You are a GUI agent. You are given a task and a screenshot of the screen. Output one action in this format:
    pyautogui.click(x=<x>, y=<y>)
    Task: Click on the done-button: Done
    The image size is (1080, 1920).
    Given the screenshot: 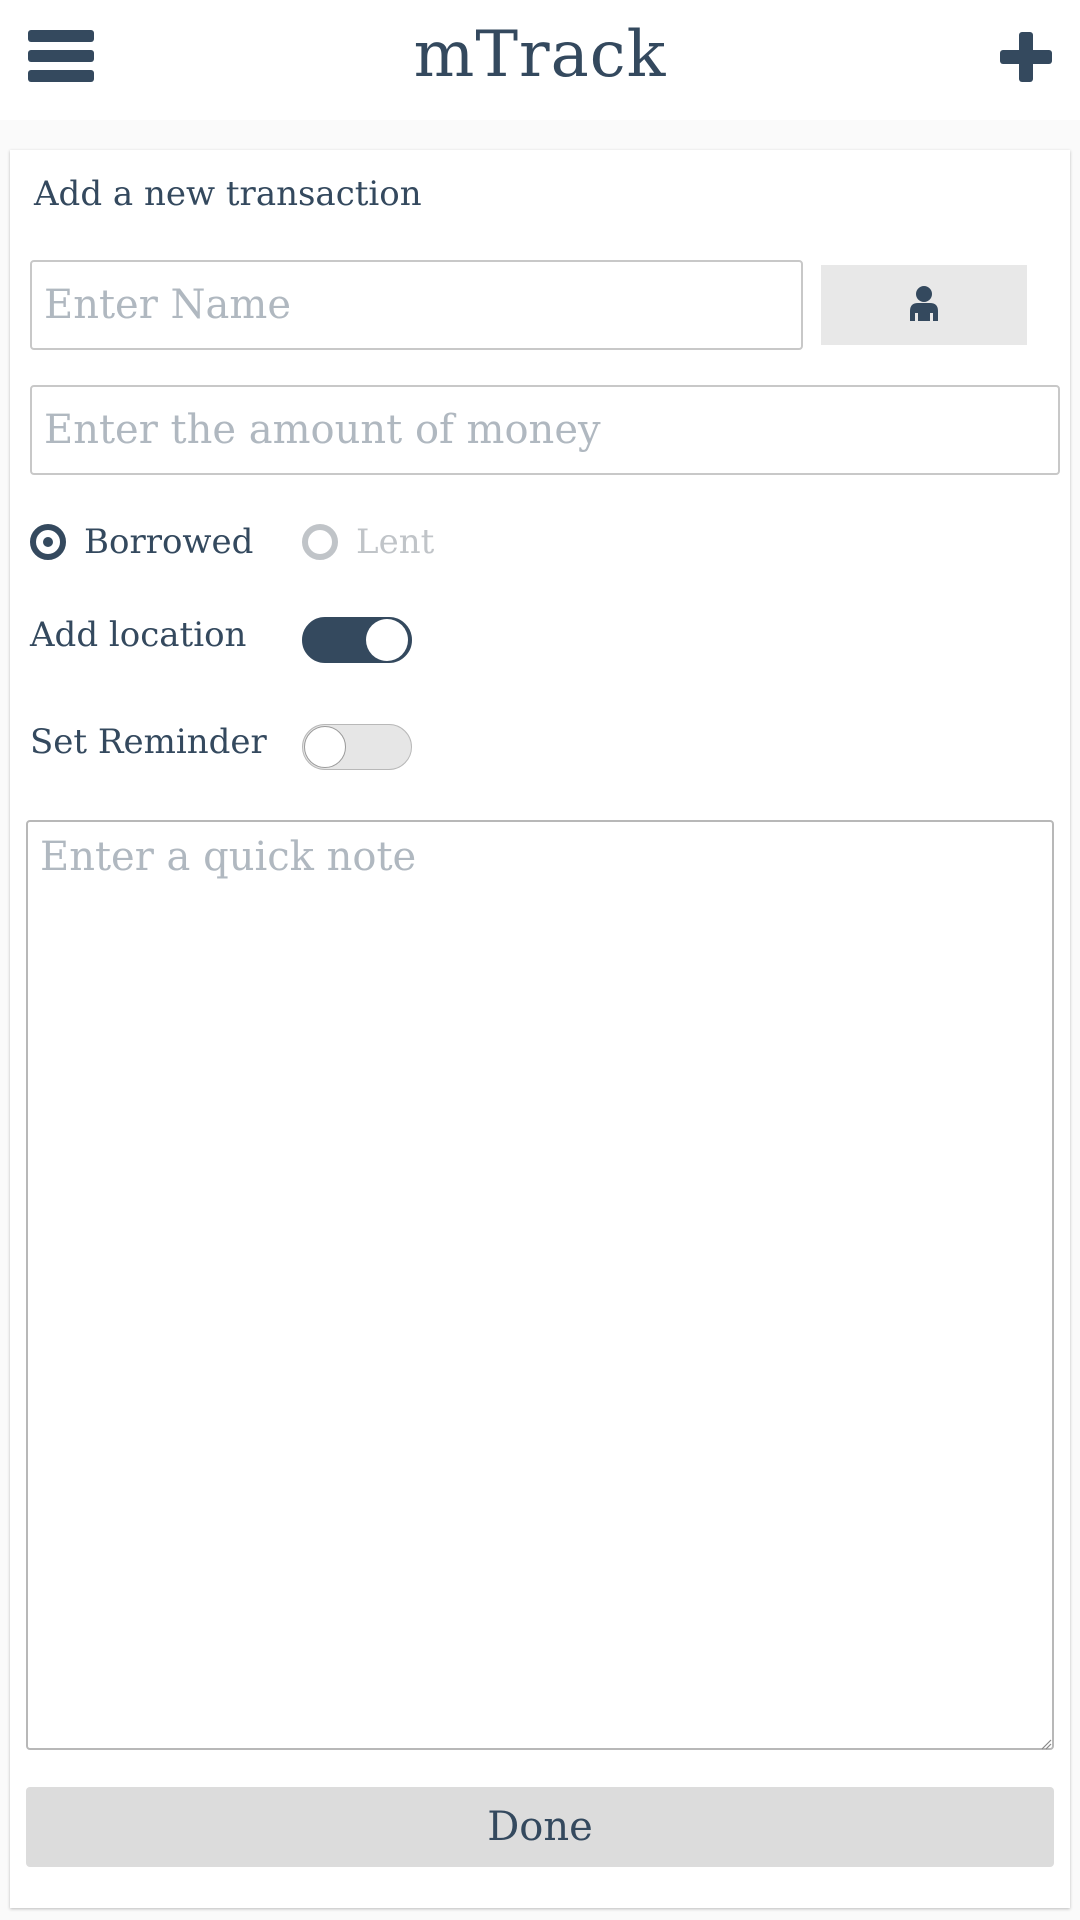 What is the action you would take?
    pyautogui.click(x=540, y=1827)
    